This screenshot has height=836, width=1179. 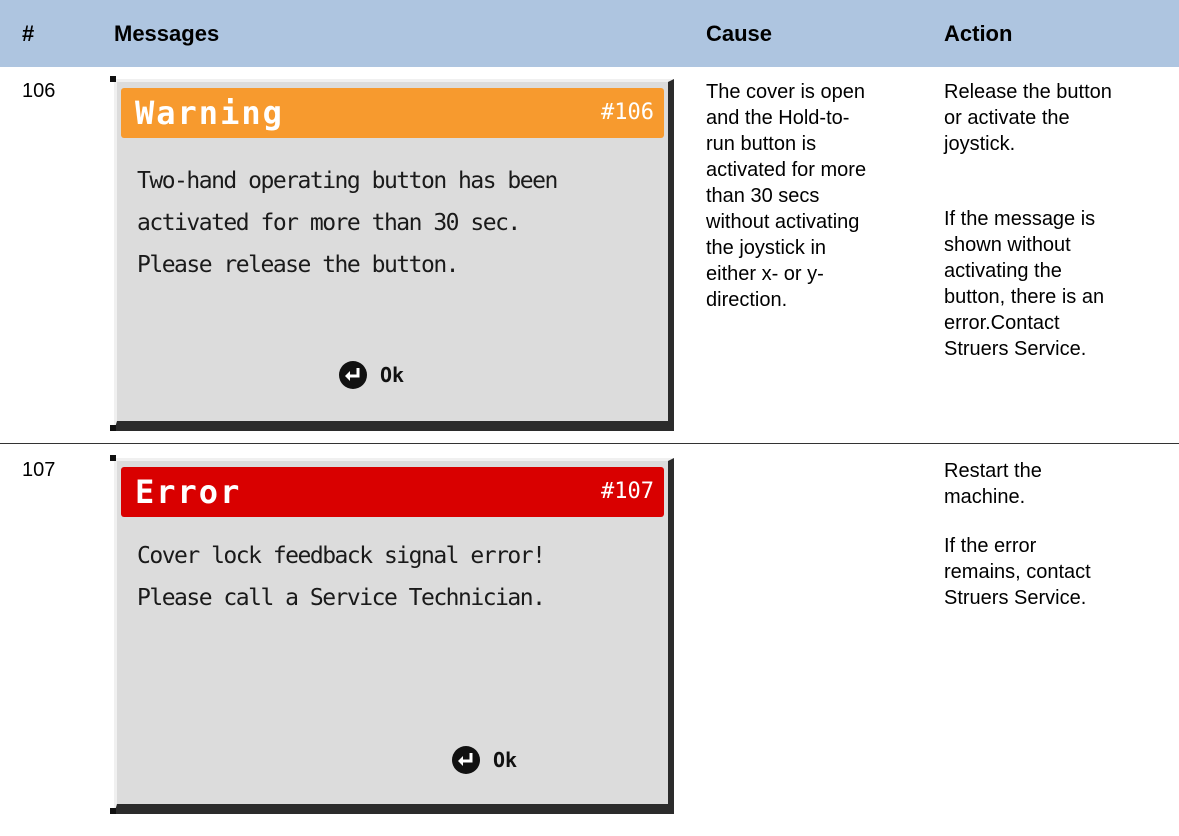 I want to click on header-cause: Cause, so click(x=739, y=33).